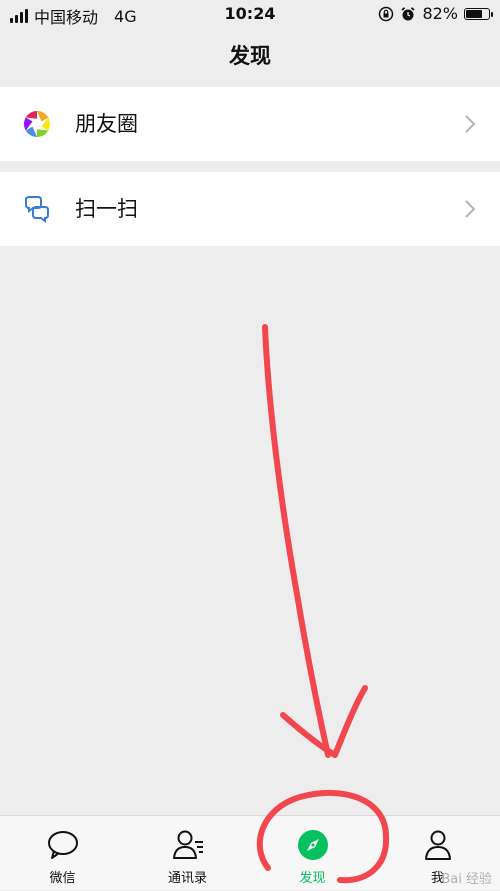 Image resolution: width=500 pixels, height=891 pixels. What do you see at coordinates (438, 845) in the screenshot?
I see `person-icon` at bounding box center [438, 845].